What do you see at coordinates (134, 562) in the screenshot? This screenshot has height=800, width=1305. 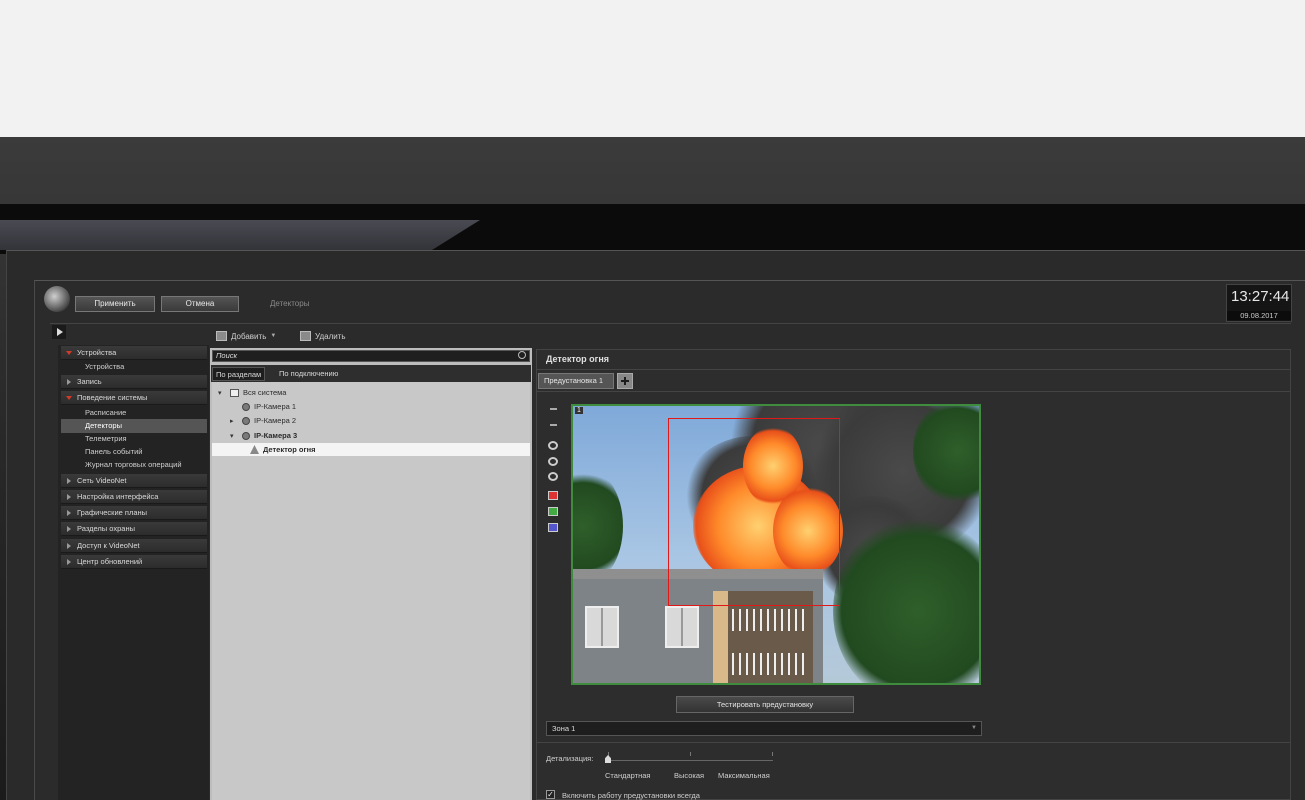 I see `sidebar-section-update-center: Центр обновлений` at bounding box center [134, 562].